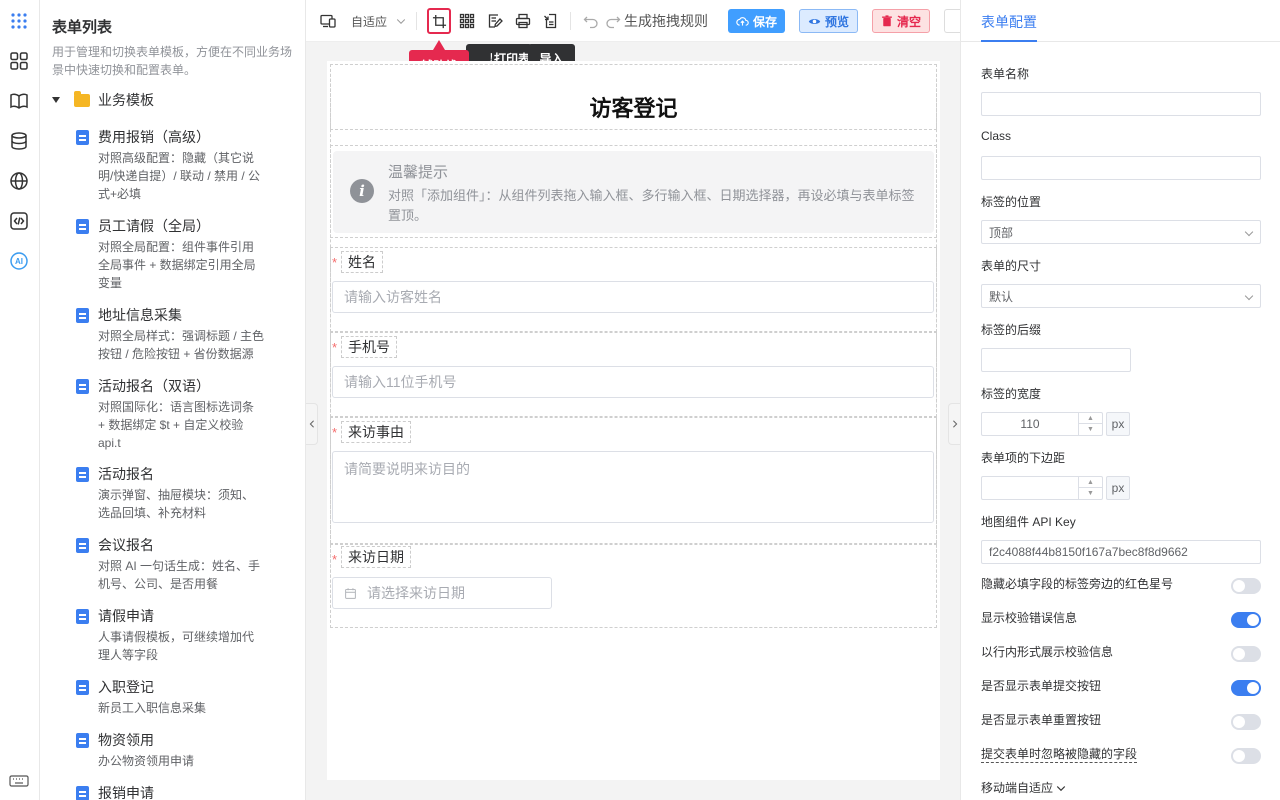  I want to click on name-input: 请输入访客姓名, so click(633, 297).